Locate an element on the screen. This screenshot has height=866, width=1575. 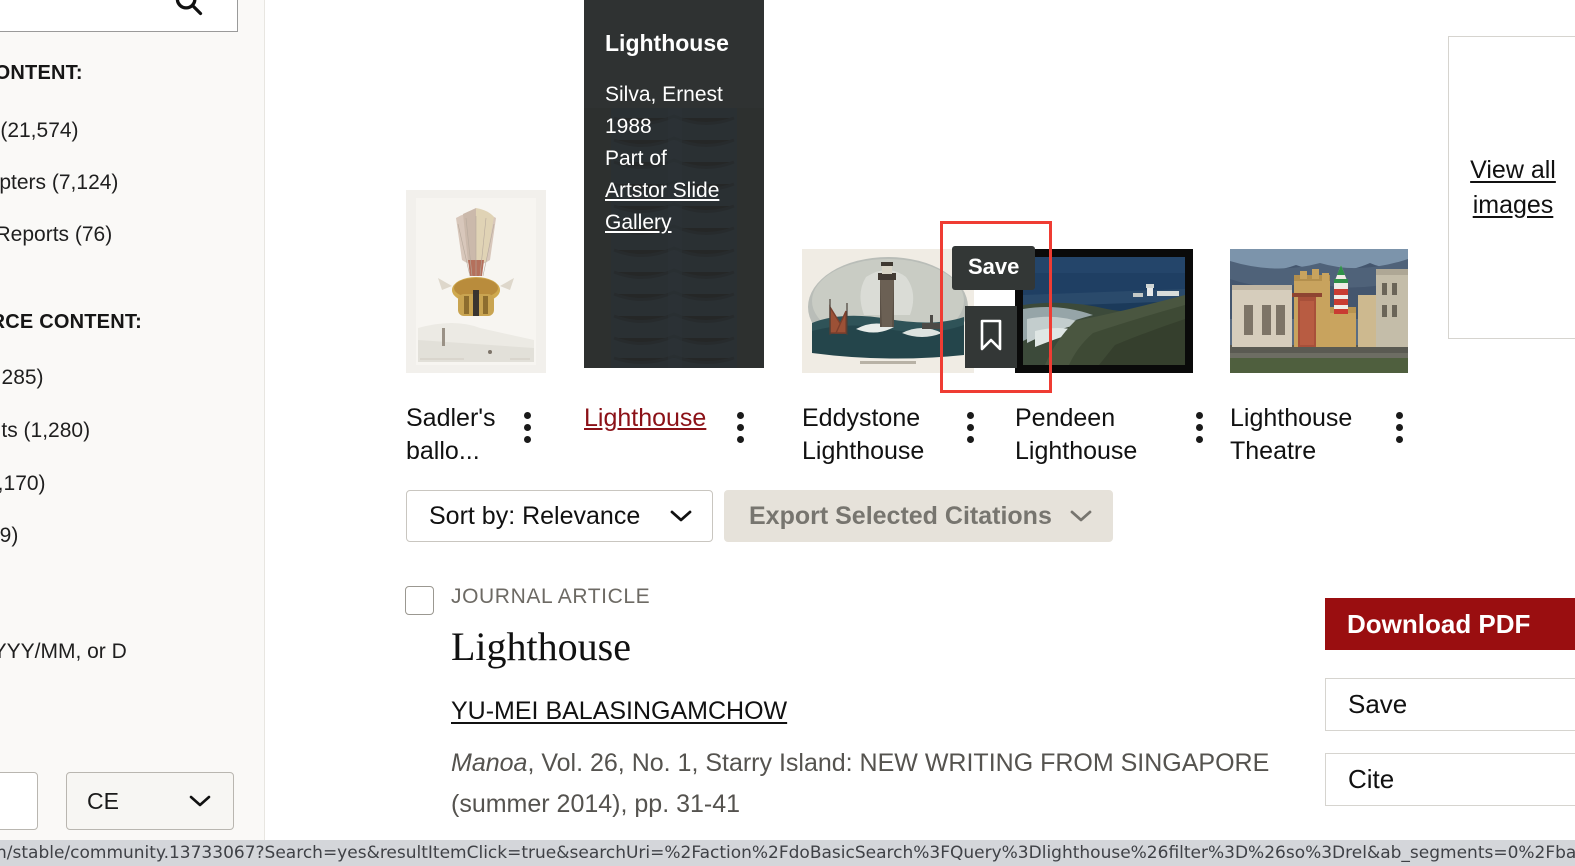
export-selected-citations-button: Export Selected Citations is located at coordinates (918, 516).